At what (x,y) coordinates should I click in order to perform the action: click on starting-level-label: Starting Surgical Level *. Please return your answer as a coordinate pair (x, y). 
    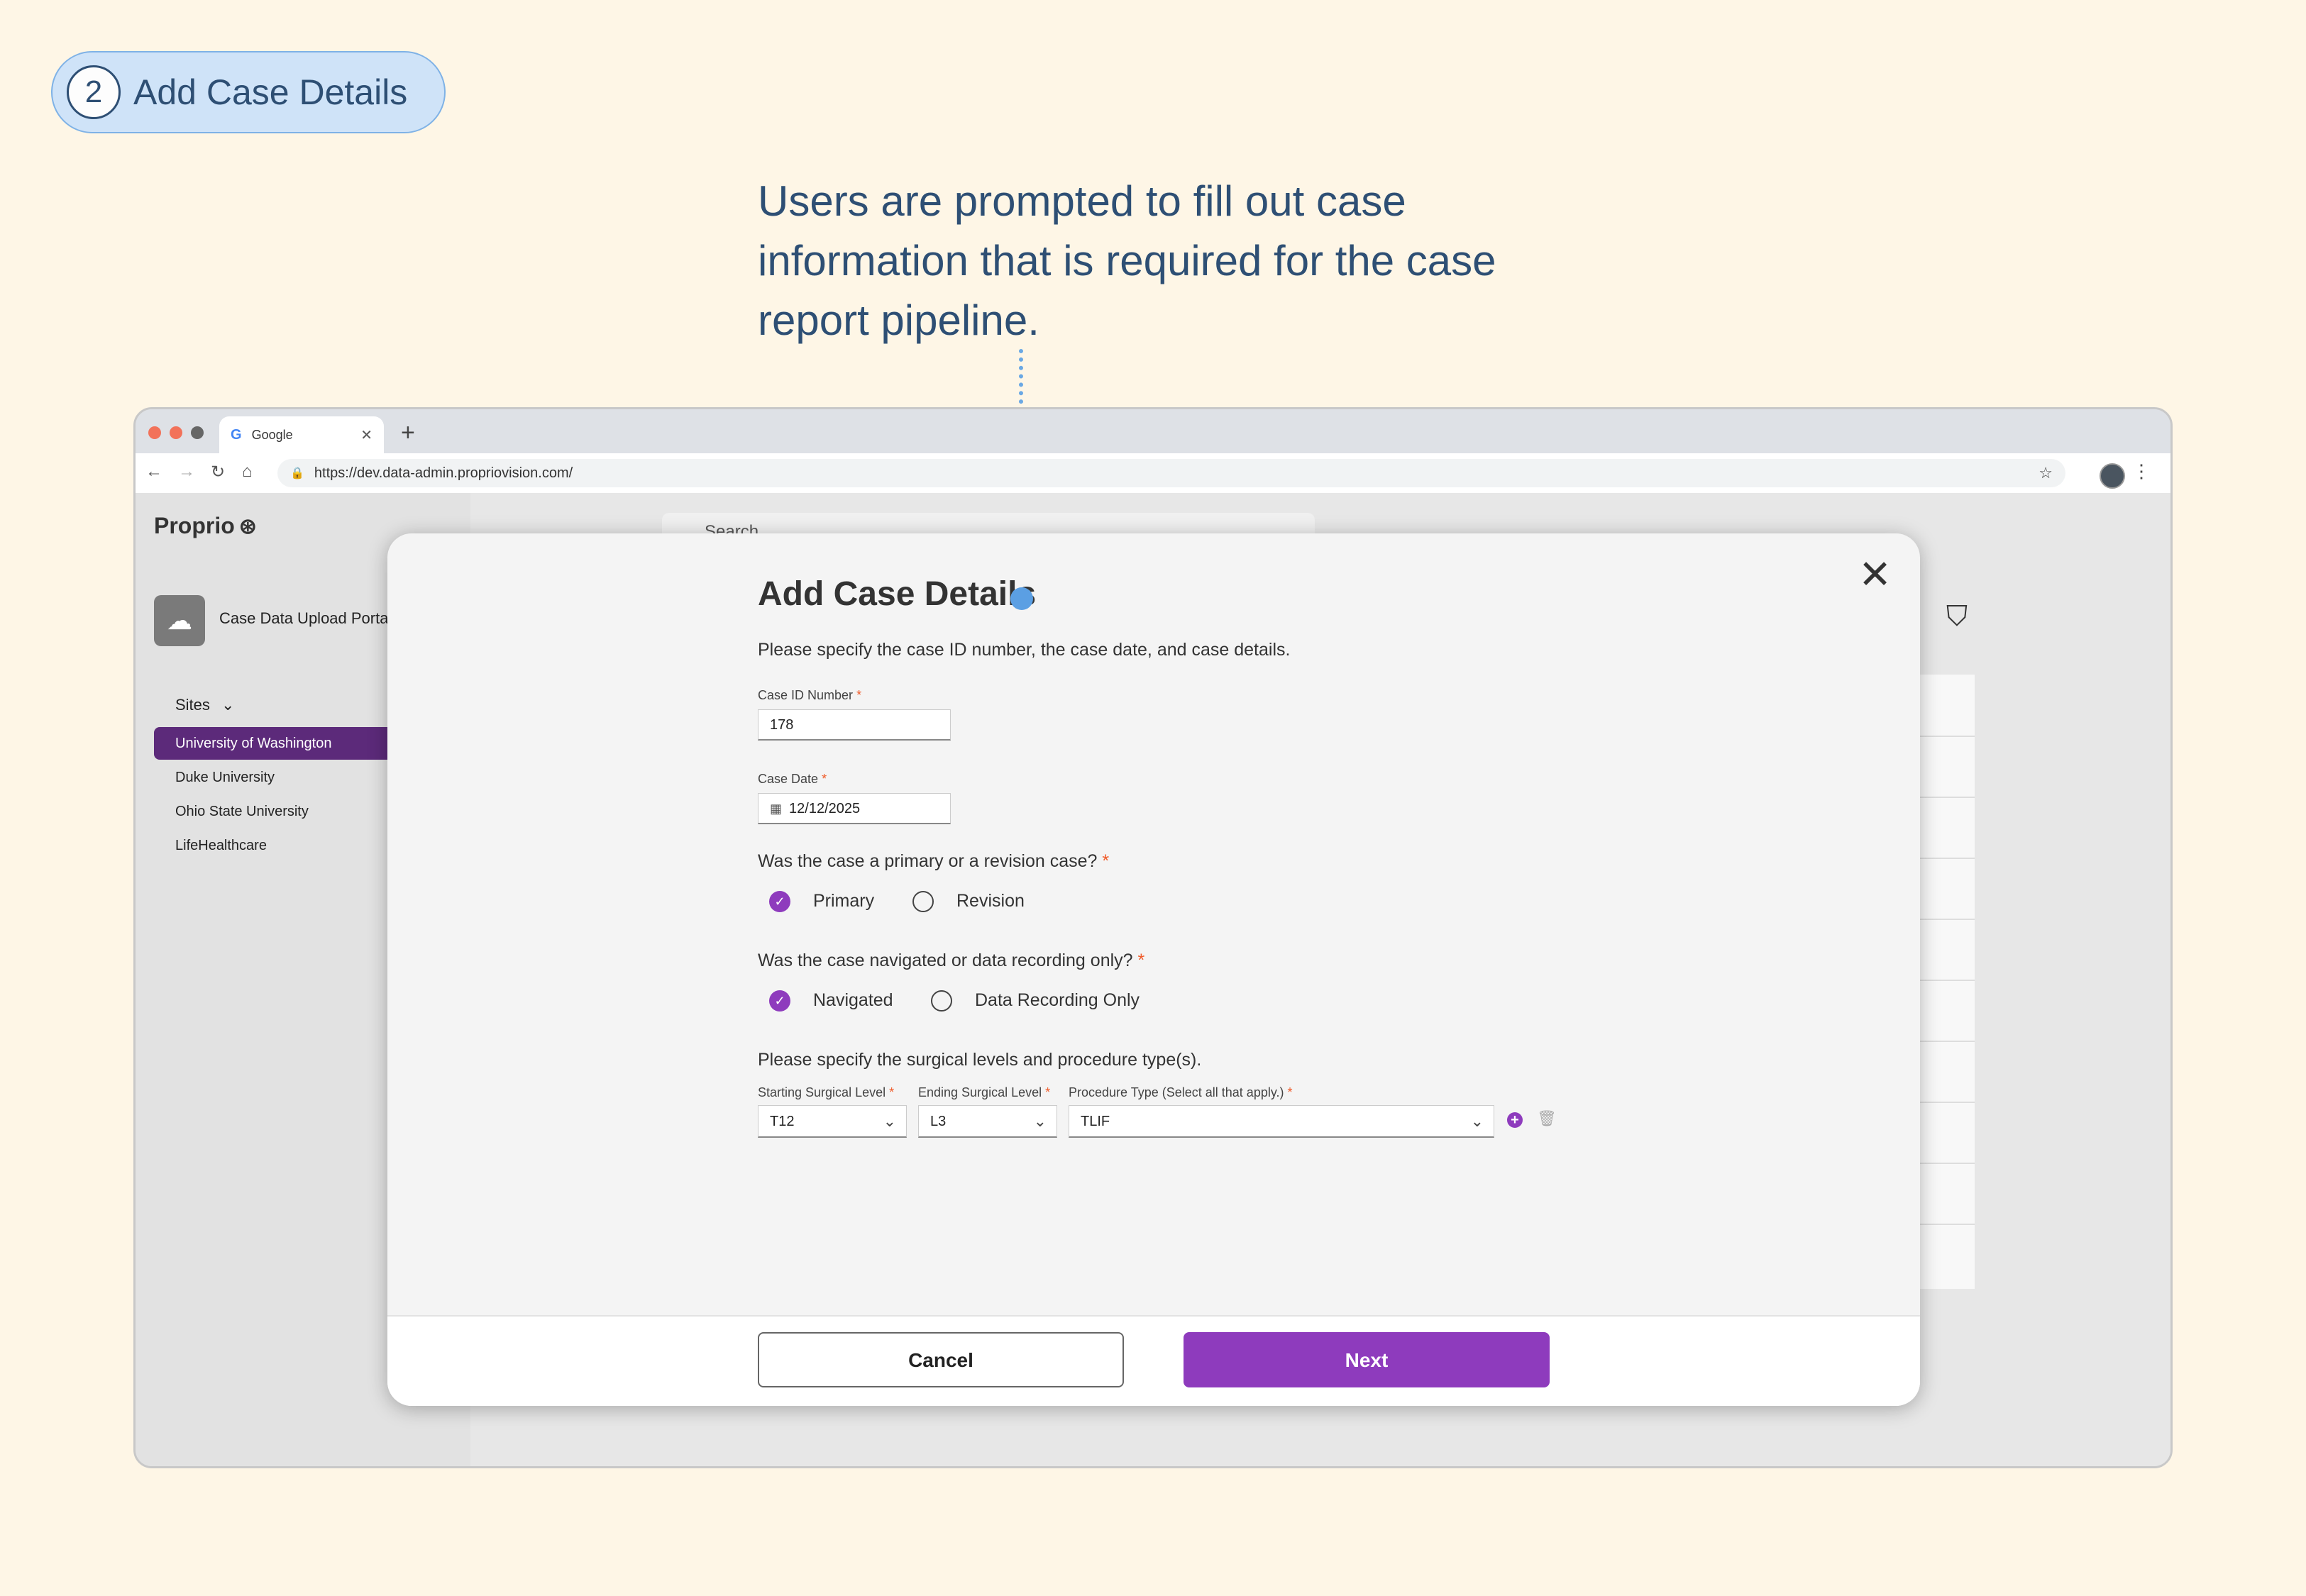
    Looking at the image, I should click on (827, 1092).